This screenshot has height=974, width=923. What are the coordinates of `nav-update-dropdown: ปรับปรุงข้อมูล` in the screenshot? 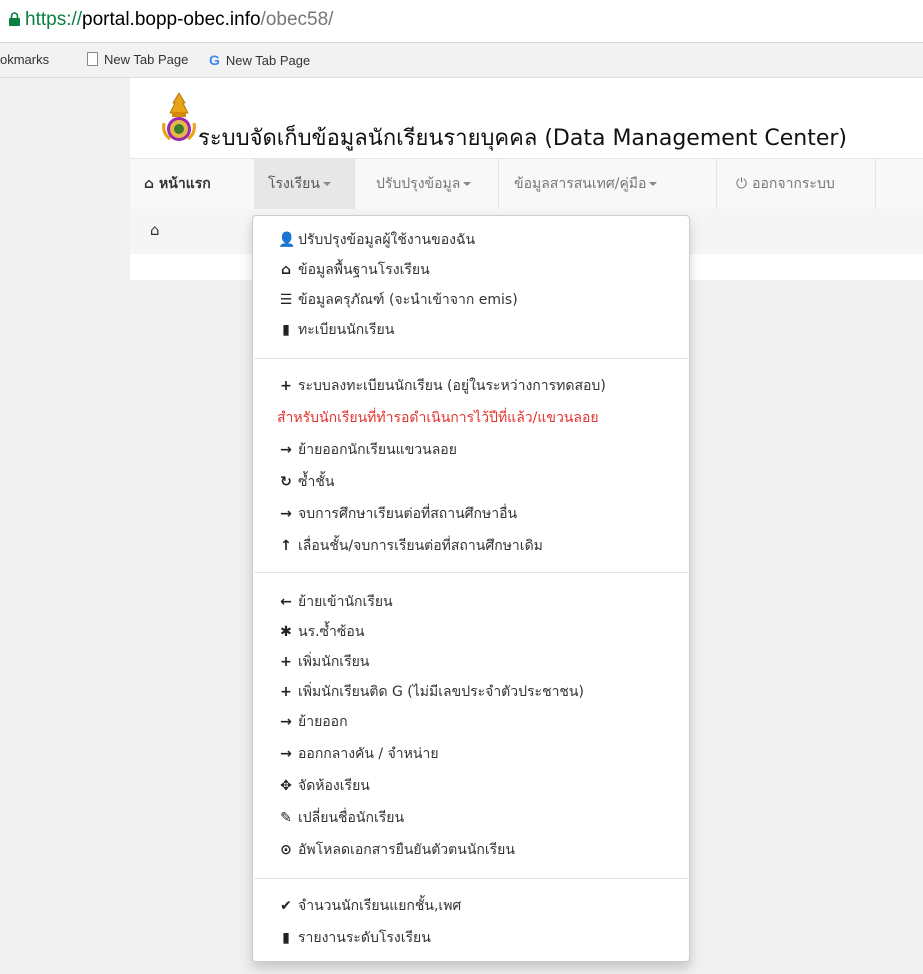 It's located at (427, 184).